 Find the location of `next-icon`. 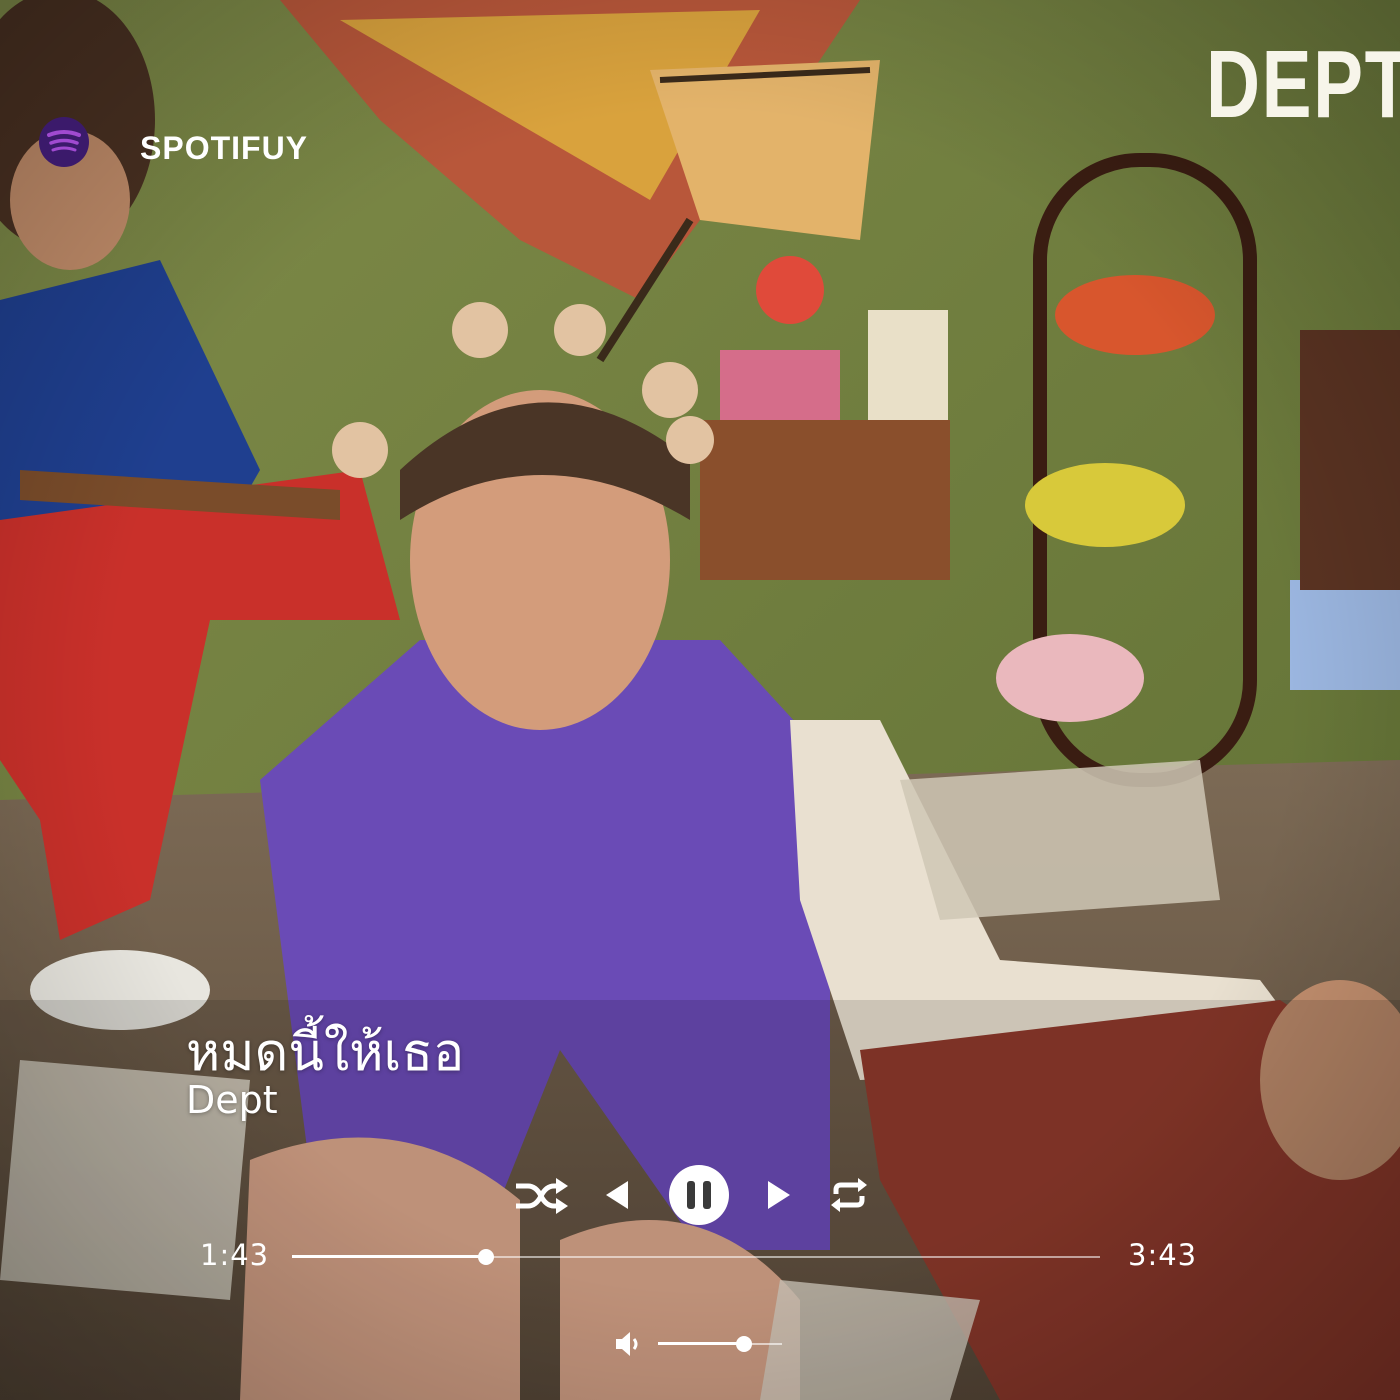

next-icon is located at coordinates (779, 1195).